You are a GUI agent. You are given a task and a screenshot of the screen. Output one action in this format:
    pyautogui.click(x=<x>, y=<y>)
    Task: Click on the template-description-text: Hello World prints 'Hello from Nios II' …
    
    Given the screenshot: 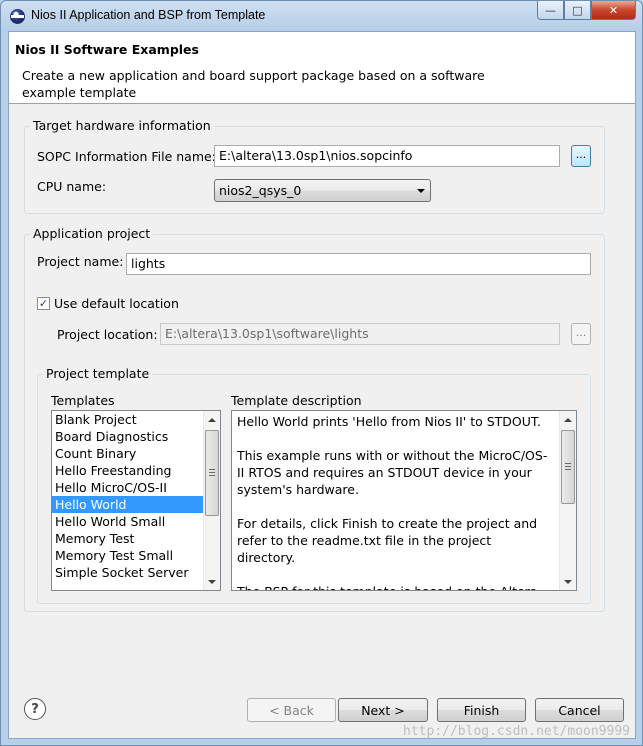 What is the action you would take?
    pyautogui.click(x=392, y=502)
    